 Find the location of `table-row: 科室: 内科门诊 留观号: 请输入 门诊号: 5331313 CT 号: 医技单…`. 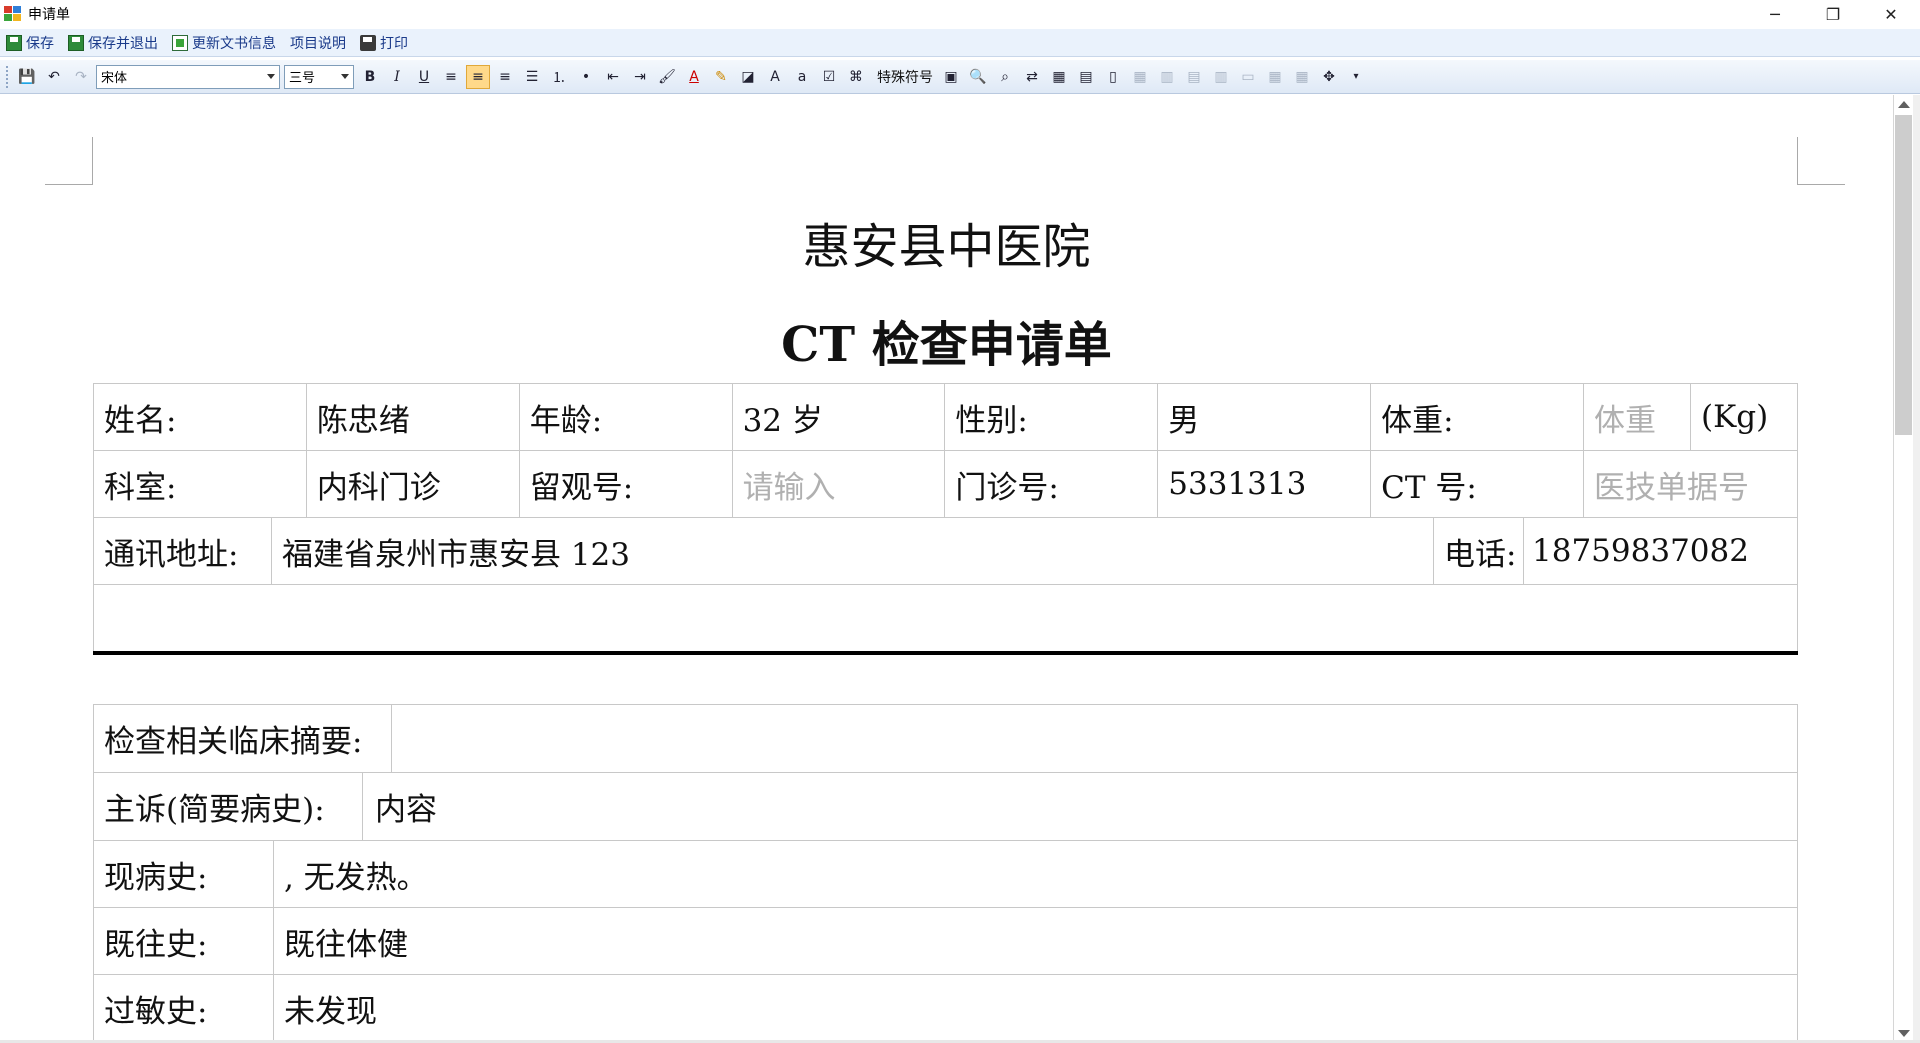

table-row: 科室: 内科门诊 留观号: 请输入 门诊号: 5331313 CT 号: 医技单… is located at coordinates (945, 484).